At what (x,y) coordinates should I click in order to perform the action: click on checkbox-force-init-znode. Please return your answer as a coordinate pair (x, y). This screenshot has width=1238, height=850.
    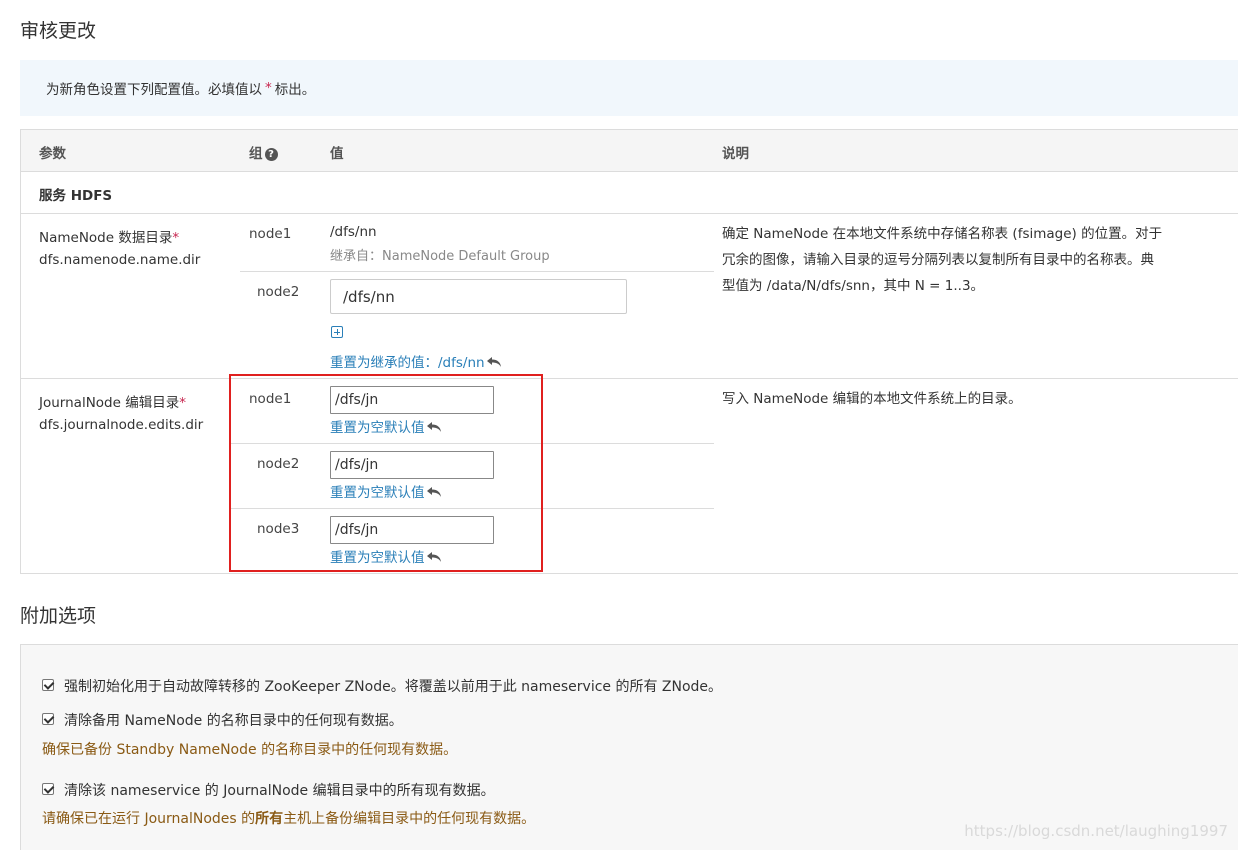
    Looking at the image, I should click on (48, 685).